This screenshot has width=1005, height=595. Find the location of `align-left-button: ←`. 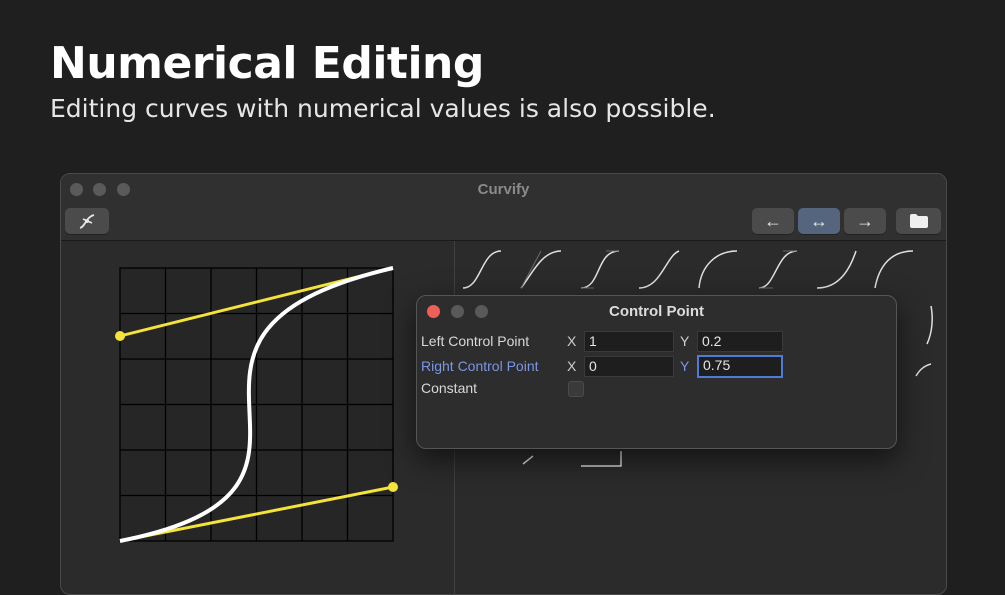

align-left-button: ← is located at coordinates (773, 221).